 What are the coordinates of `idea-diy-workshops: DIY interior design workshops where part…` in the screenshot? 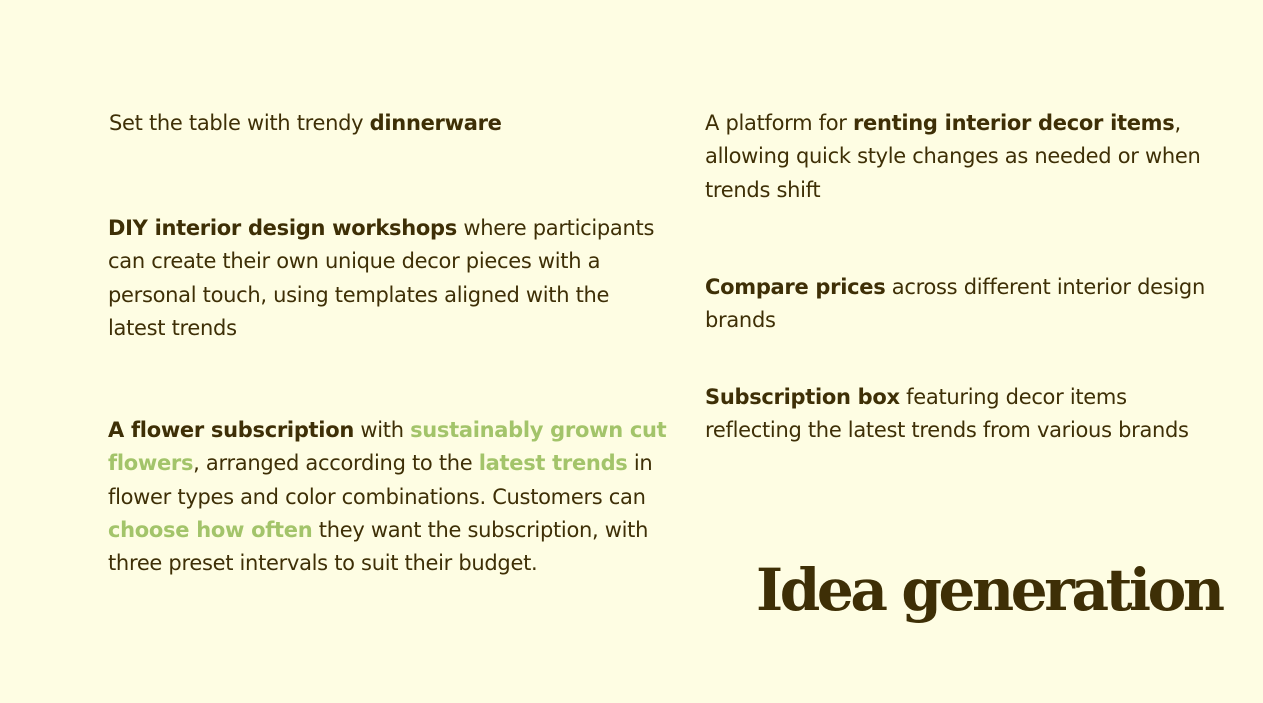 It's located at (381, 278).